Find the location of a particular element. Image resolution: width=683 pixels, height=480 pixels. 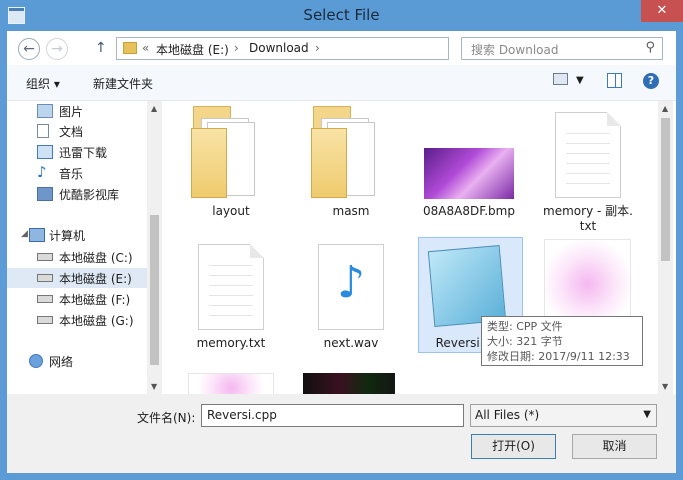

sidebar-item-network: 网络 is located at coordinates (78, 361).